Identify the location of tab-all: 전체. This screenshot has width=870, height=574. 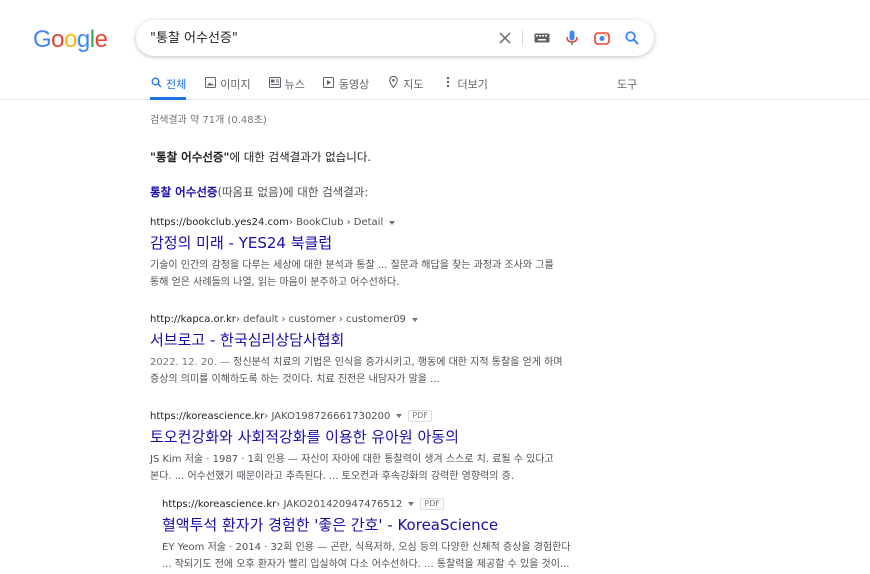
(168, 88).